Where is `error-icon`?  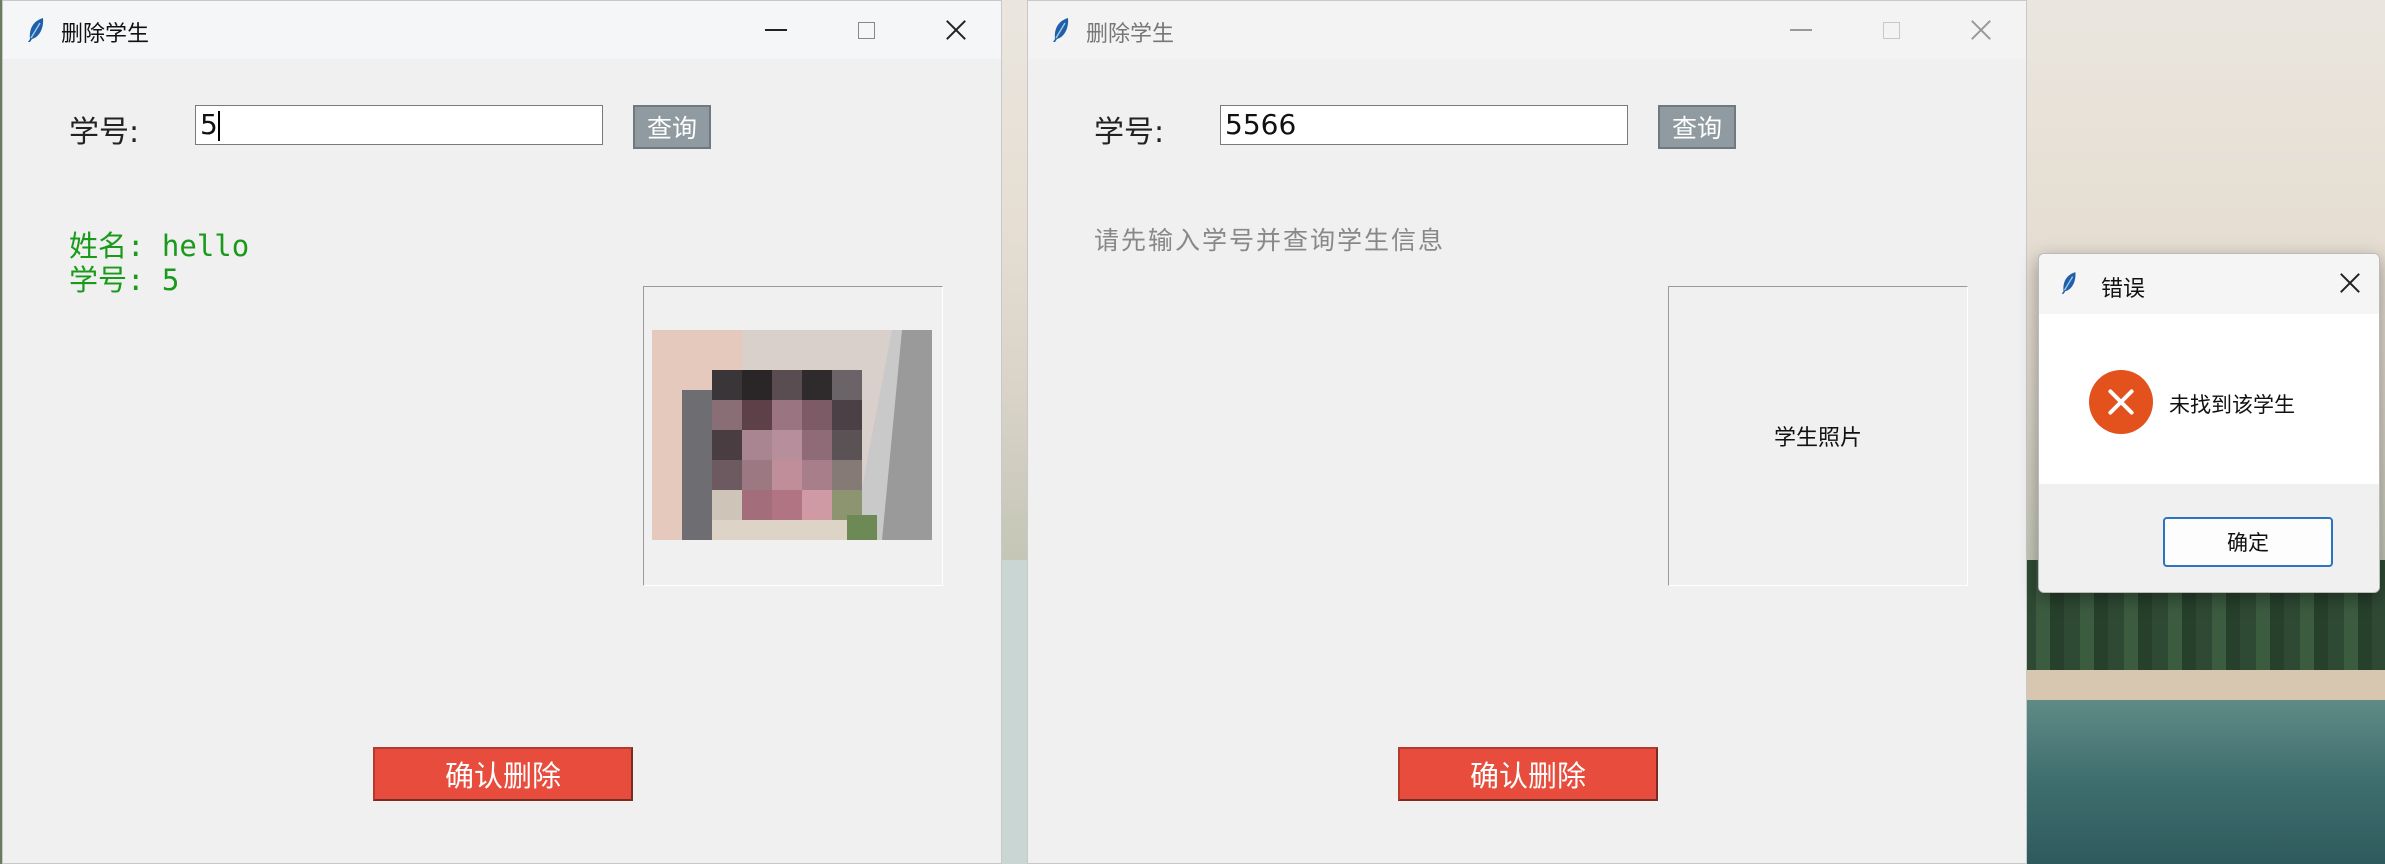
error-icon is located at coordinates (2121, 402).